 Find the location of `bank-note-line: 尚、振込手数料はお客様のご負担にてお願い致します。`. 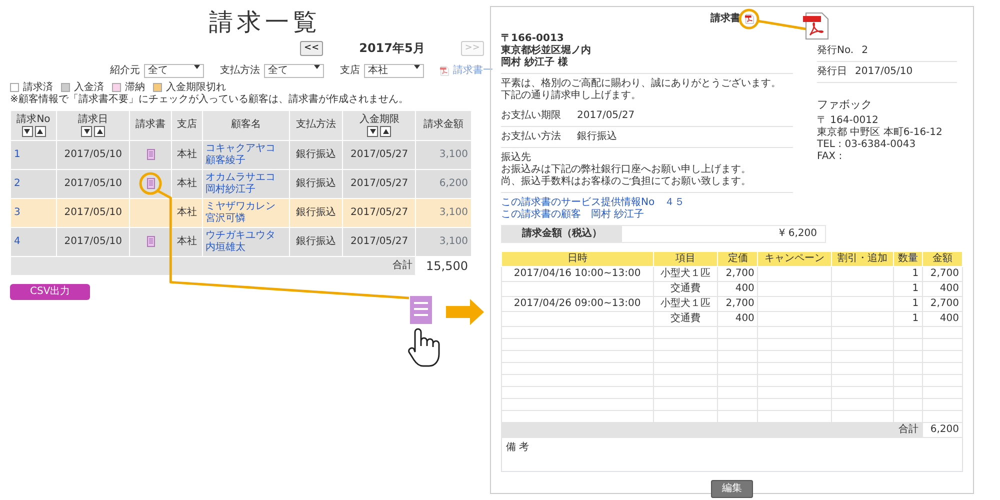

bank-note-line: 尚、振込手数料はお客様のご負担にてお願い致します。 is located at coordinates (626, 182).